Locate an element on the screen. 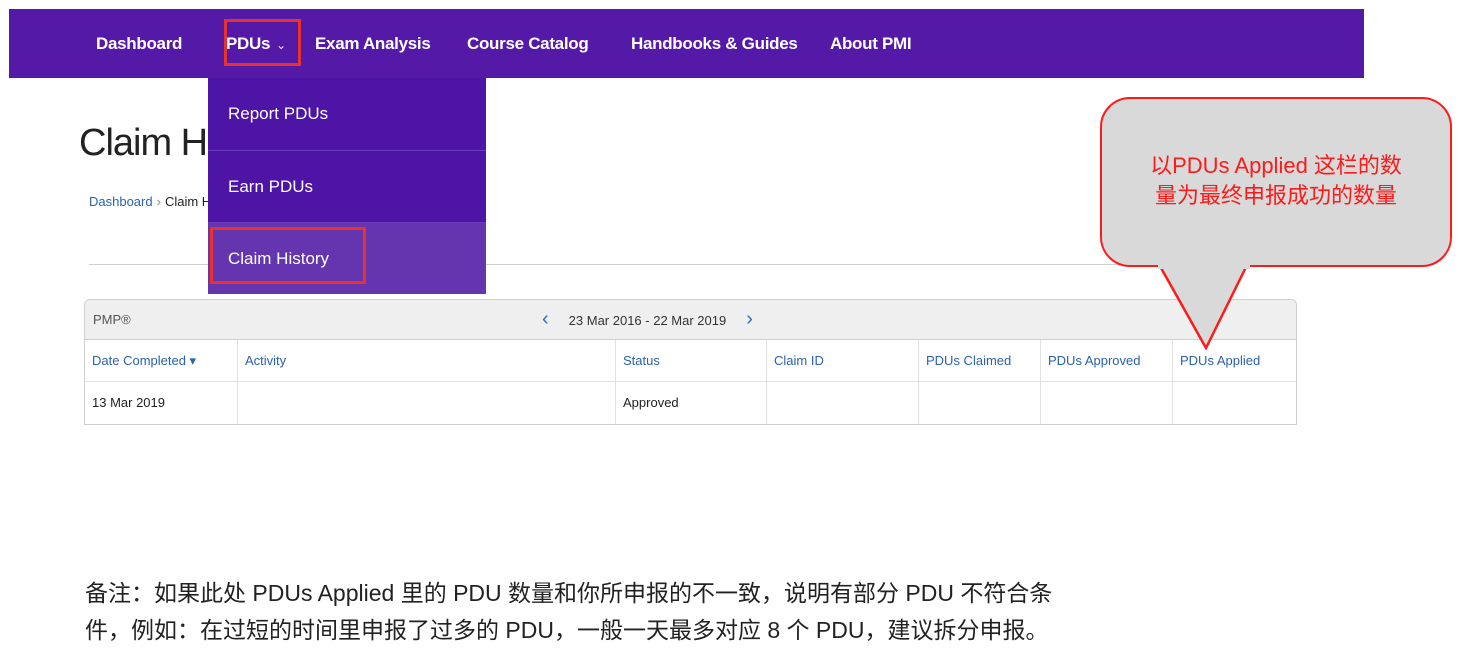 The image size is (1460, 659). cell-activity is located at coordinates (426, 403).